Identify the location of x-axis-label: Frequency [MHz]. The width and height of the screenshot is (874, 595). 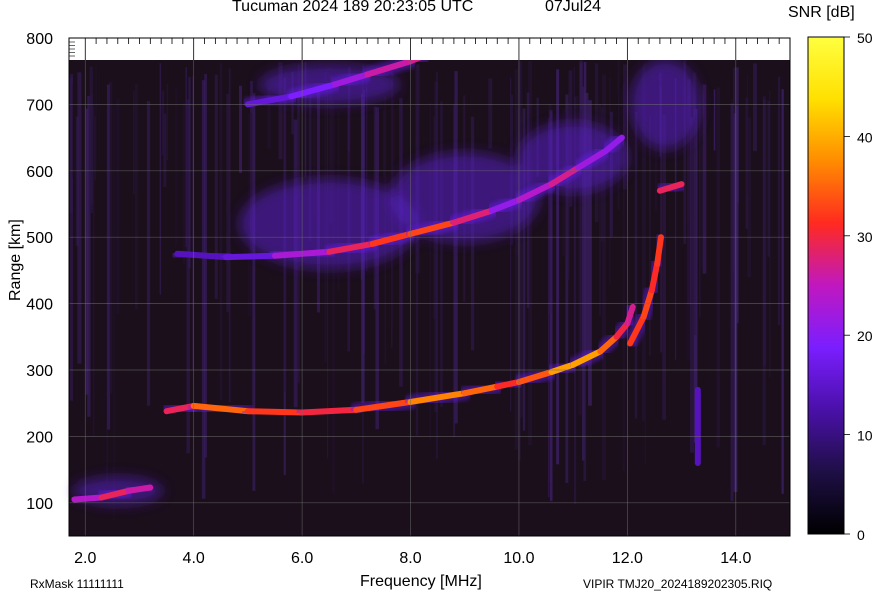
(421, 581).